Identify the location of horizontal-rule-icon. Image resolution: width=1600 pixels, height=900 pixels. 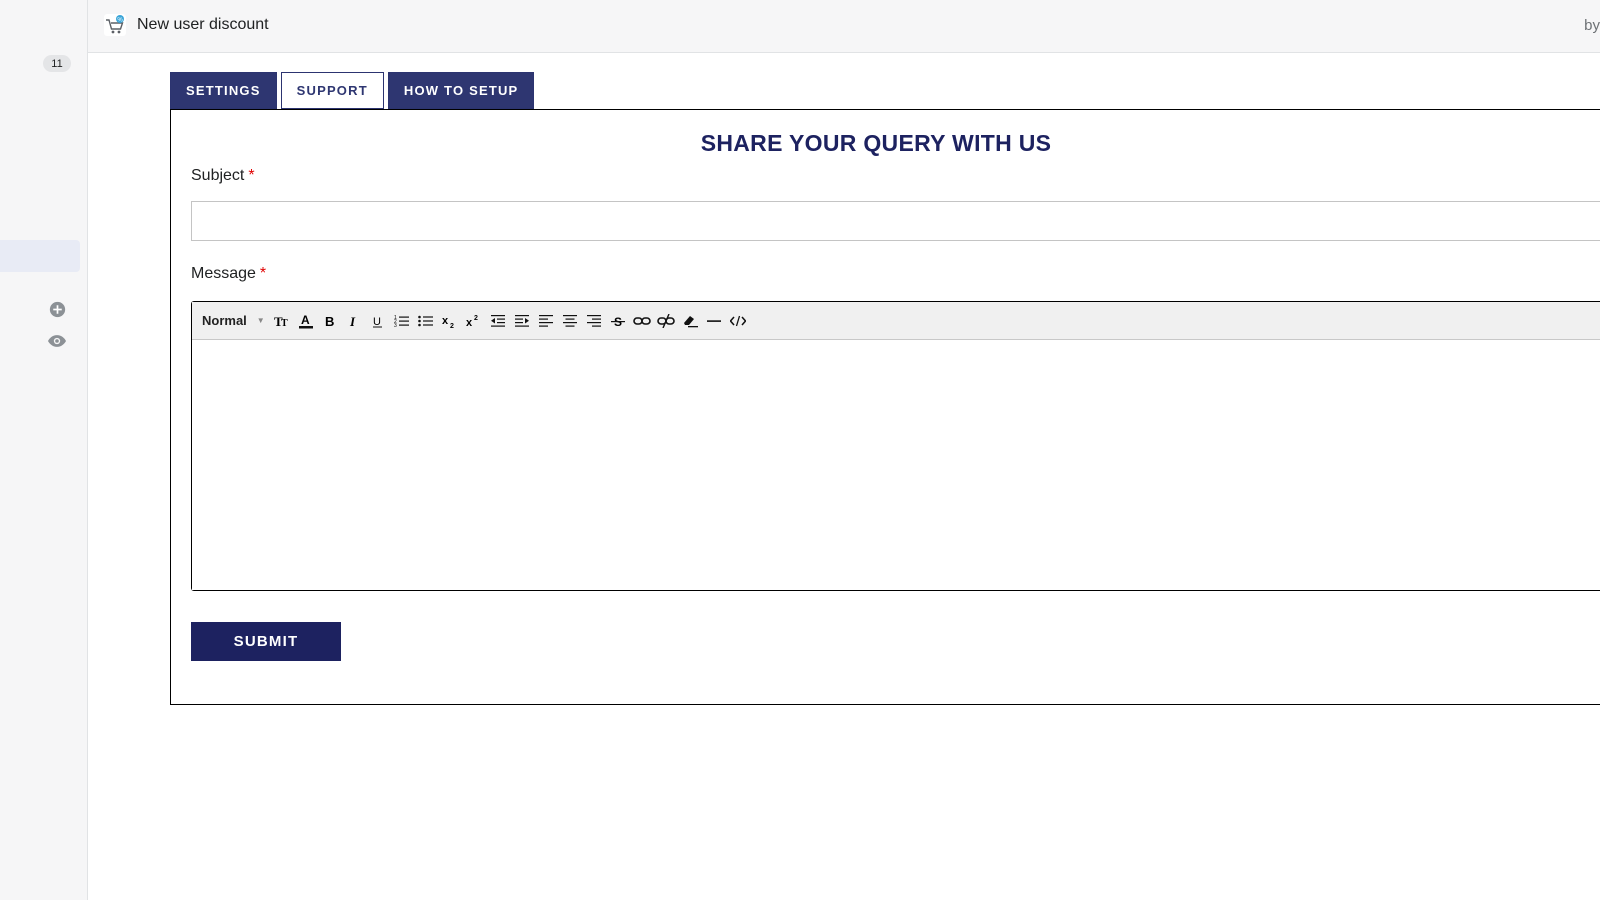
(714, 321).